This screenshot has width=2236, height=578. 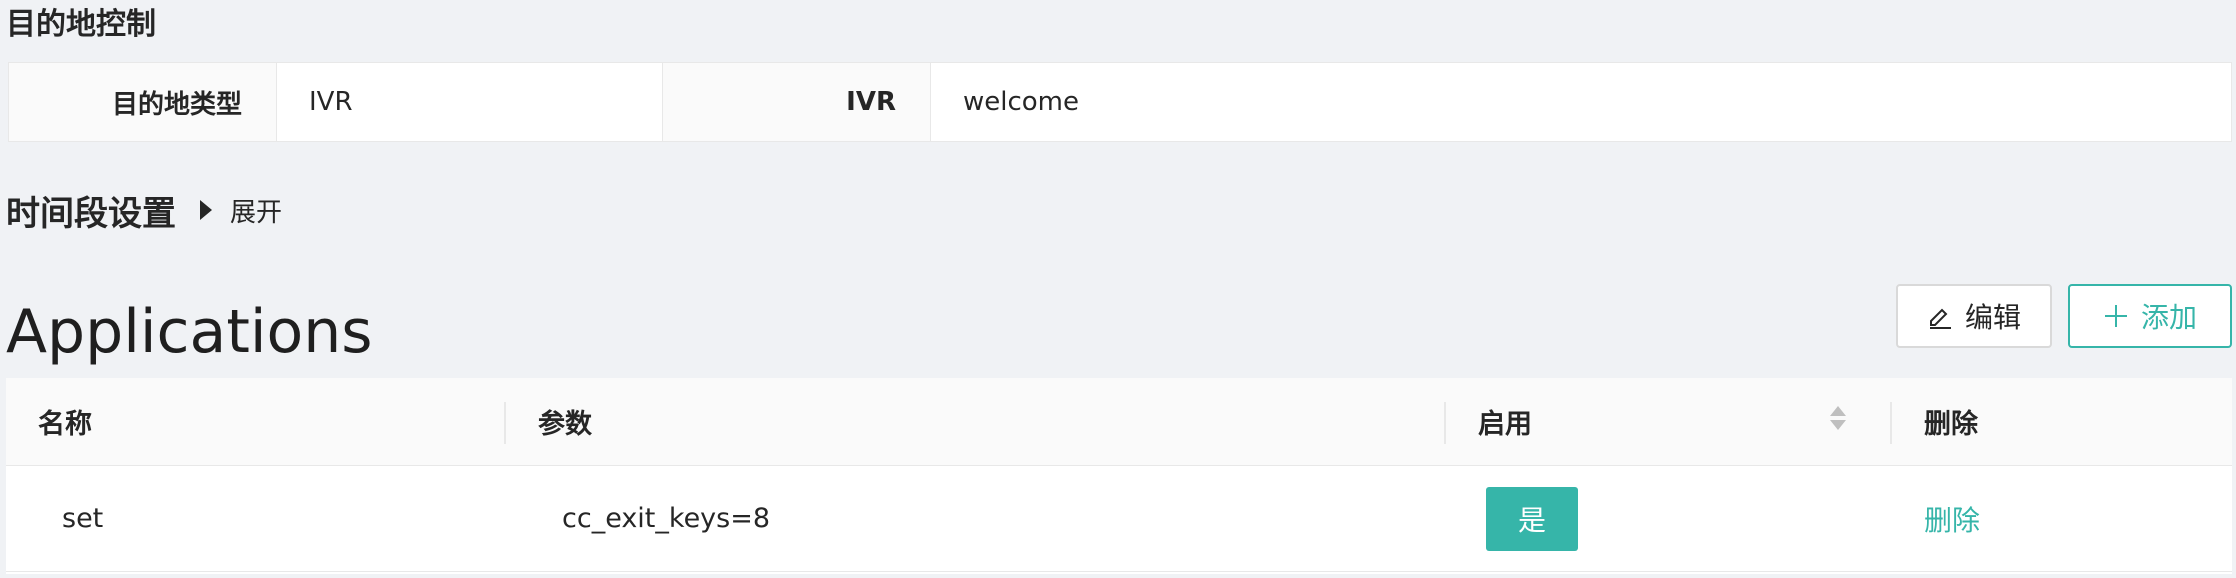 What do you see at coordinates (976, 421) in the screenshot?
I see `column-header-params: 参数` at bounding box center [976, 421].